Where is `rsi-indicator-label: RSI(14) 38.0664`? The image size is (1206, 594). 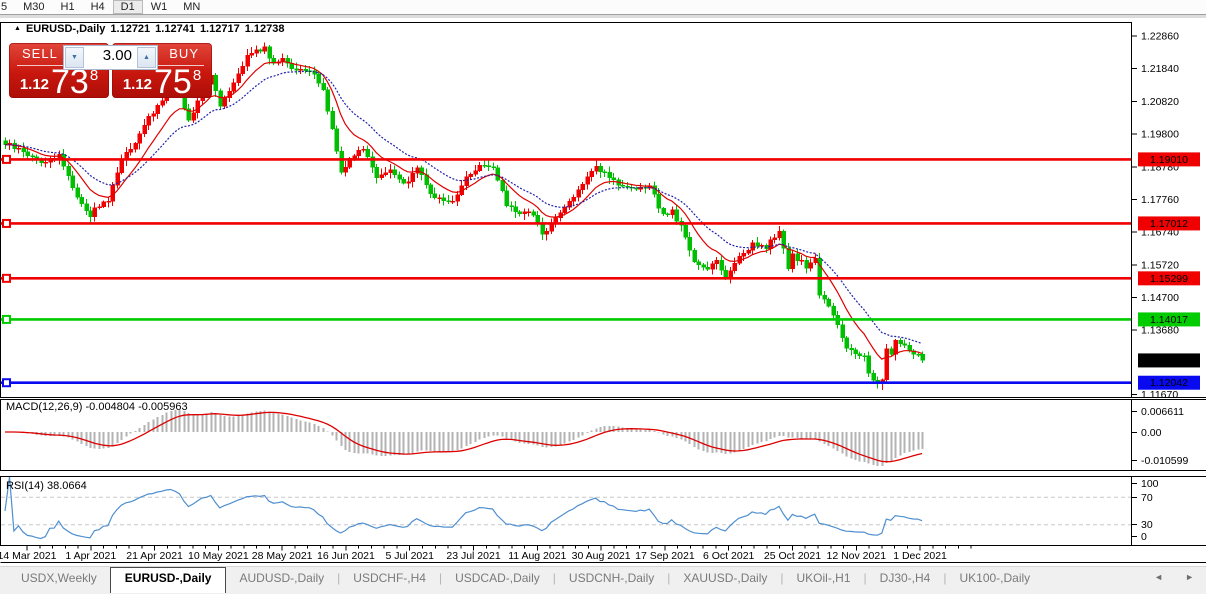
rsi-indicator-label: RSI(14) 38.0664 is located at coordinates (46, 486).